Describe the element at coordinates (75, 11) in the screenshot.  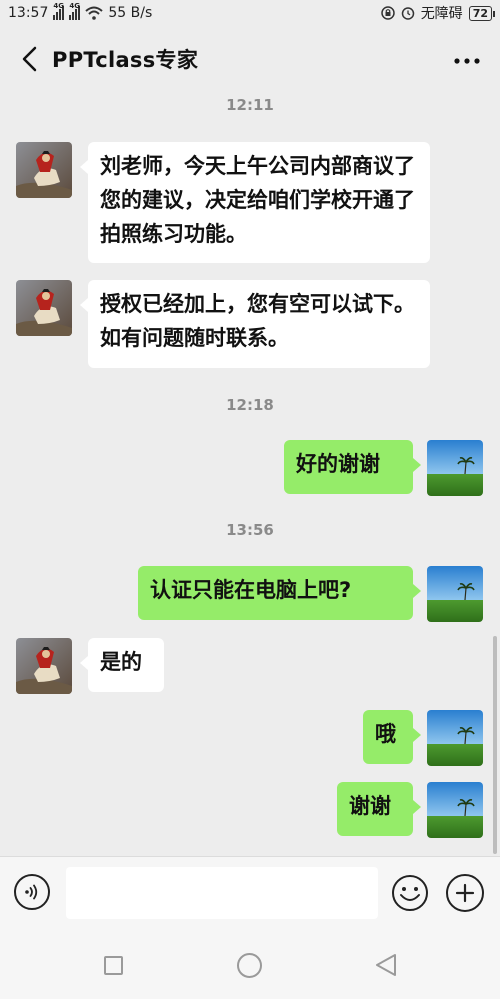
I see `signal-icon-2: 4G` at that location.